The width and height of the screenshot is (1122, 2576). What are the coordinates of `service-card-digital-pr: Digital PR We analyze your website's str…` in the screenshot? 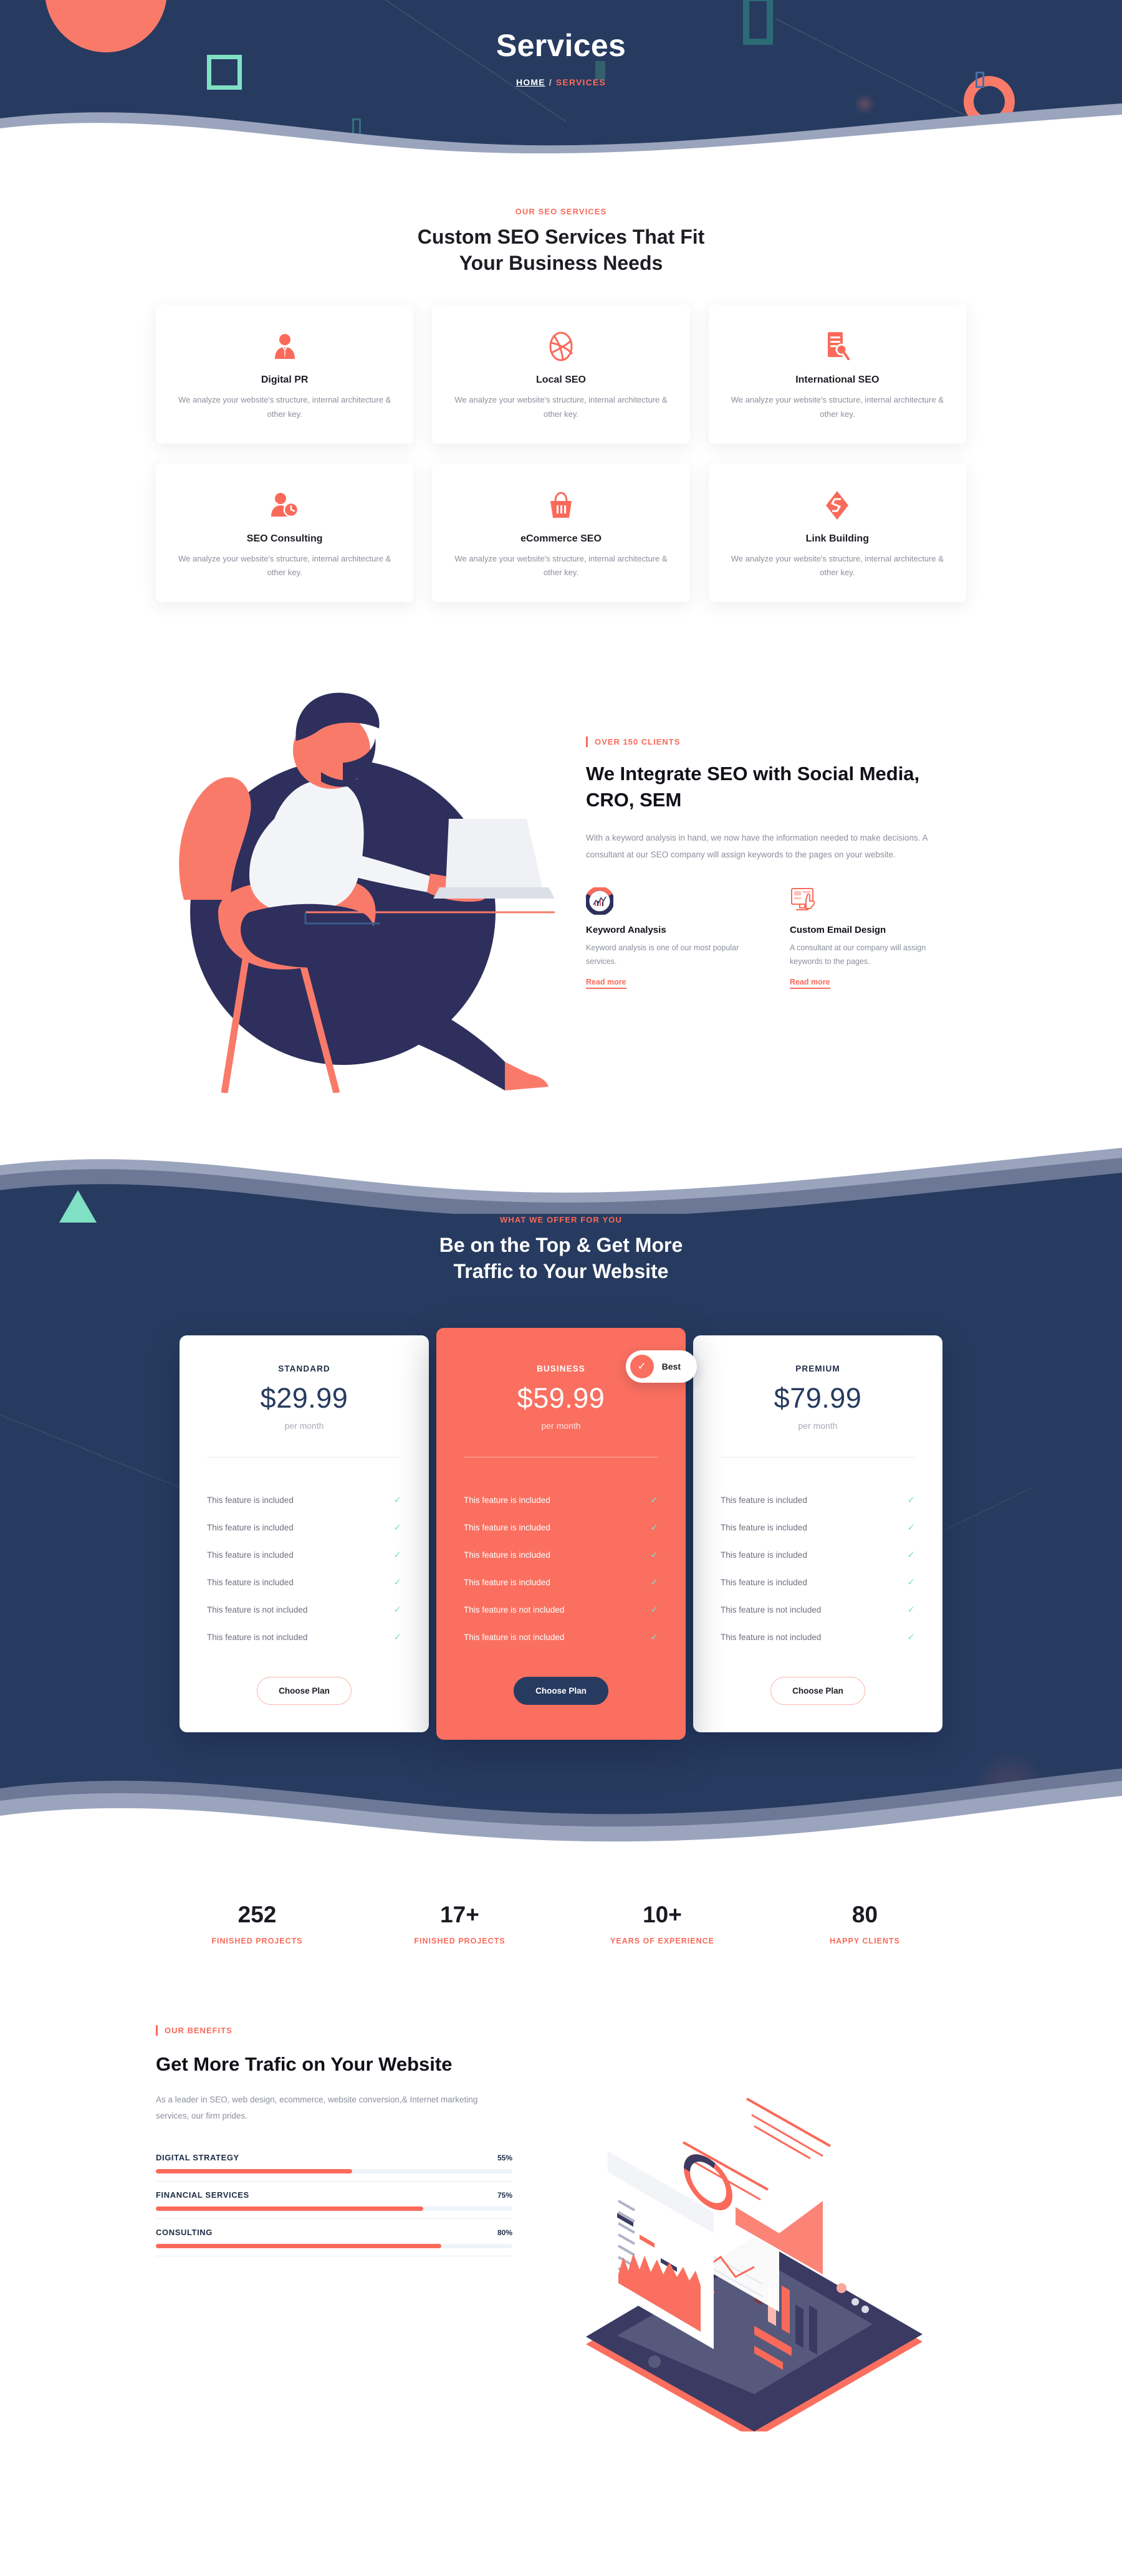 It's located at (285, 374).